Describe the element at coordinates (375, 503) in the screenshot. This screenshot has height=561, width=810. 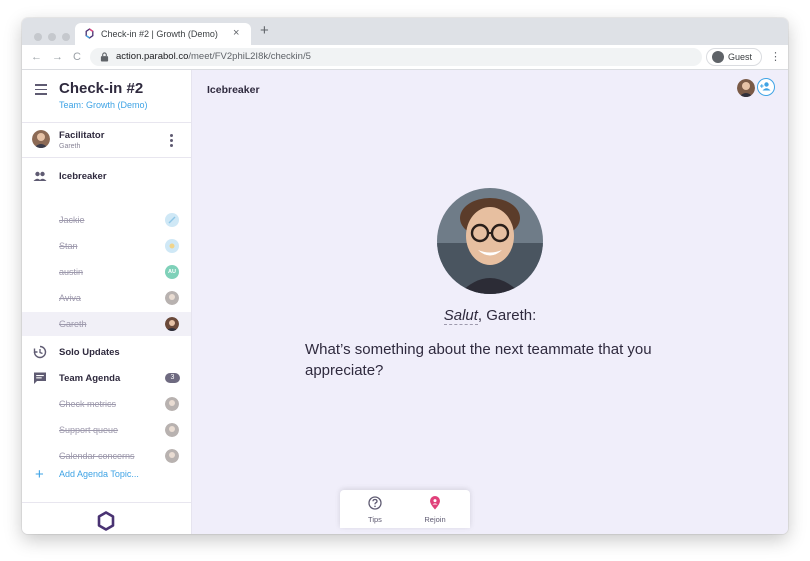
I see `help-circle-icon` at that location.